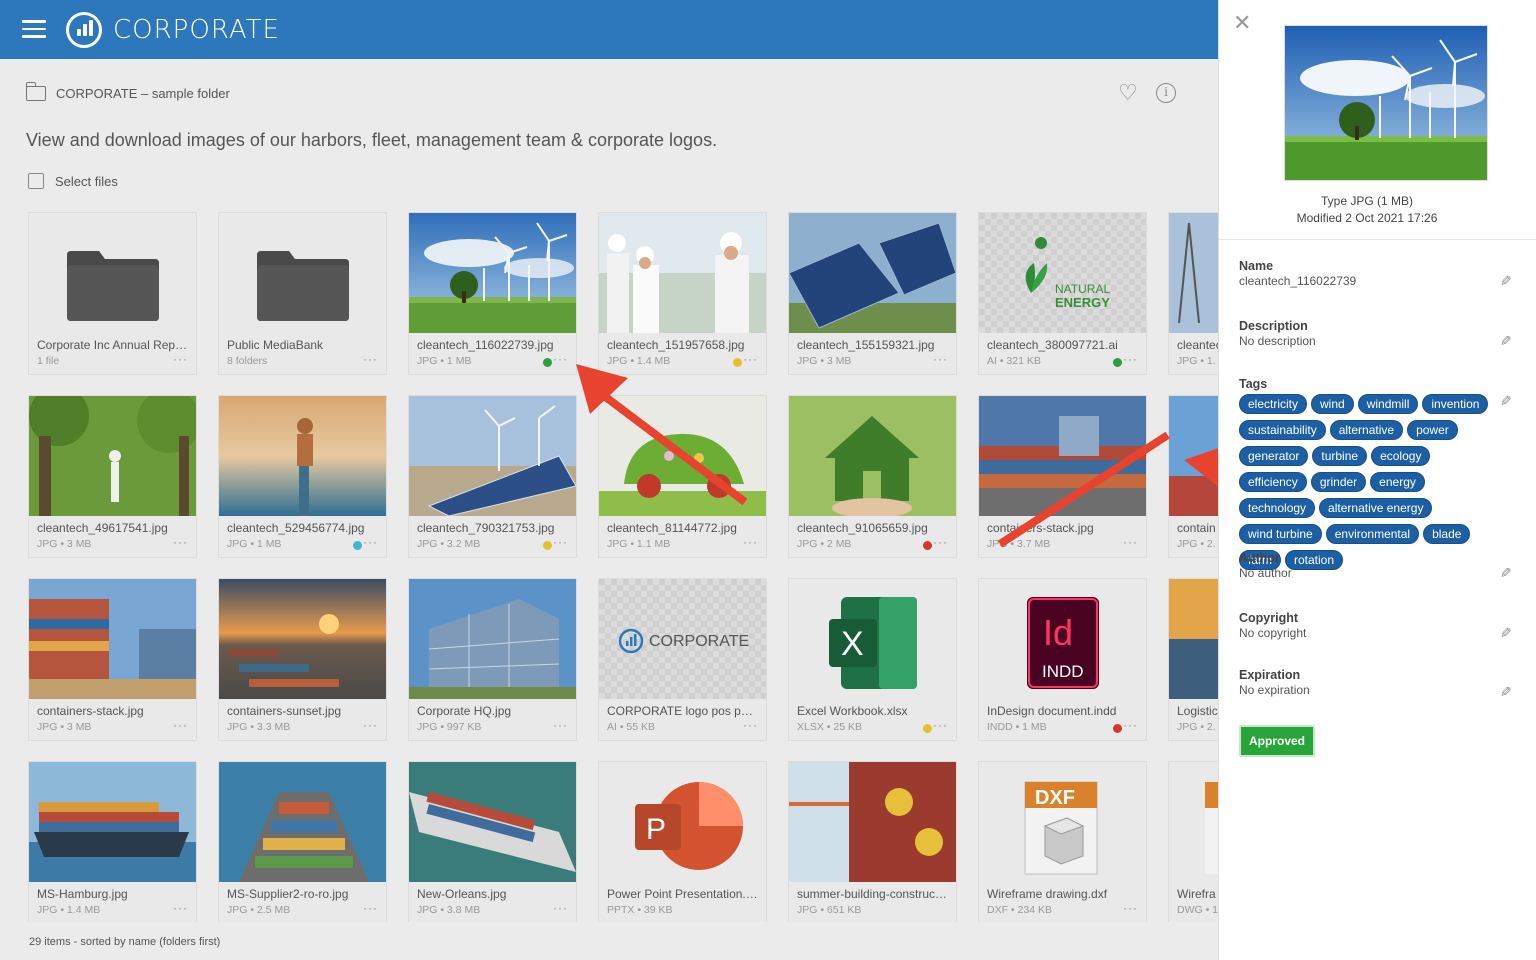 The height and width of the screenshot is (960, 1536). Describe the element at coordinates (1314, 560) in the screenshot. I see `tag-chip: rotation` at that location.